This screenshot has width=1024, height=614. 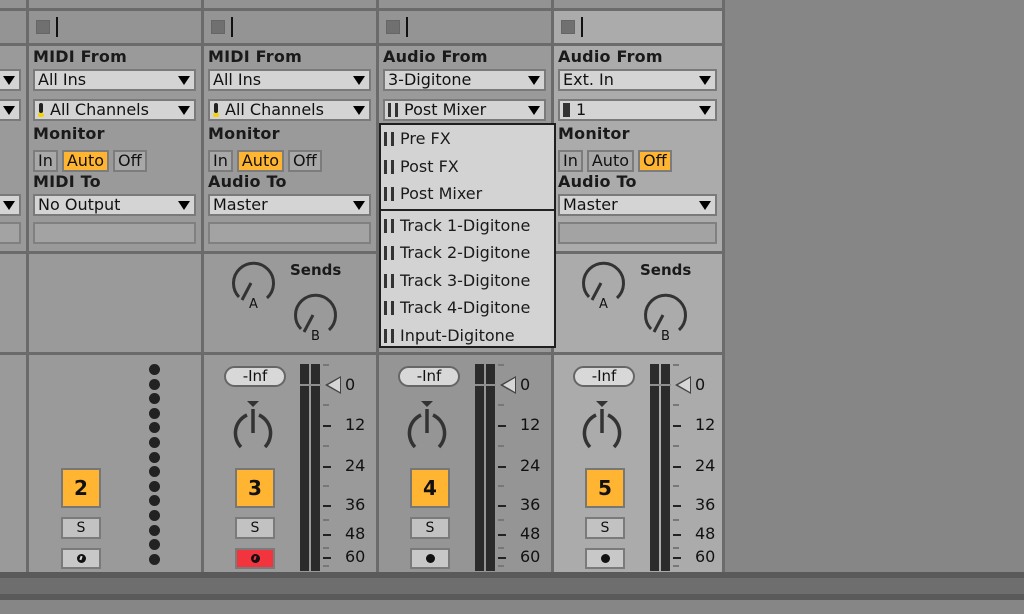 What do you see at coordinates (467, 167) in the screenshot?
I see `menu-item-post-fx: Post FX` at bounding box center [467, 167].